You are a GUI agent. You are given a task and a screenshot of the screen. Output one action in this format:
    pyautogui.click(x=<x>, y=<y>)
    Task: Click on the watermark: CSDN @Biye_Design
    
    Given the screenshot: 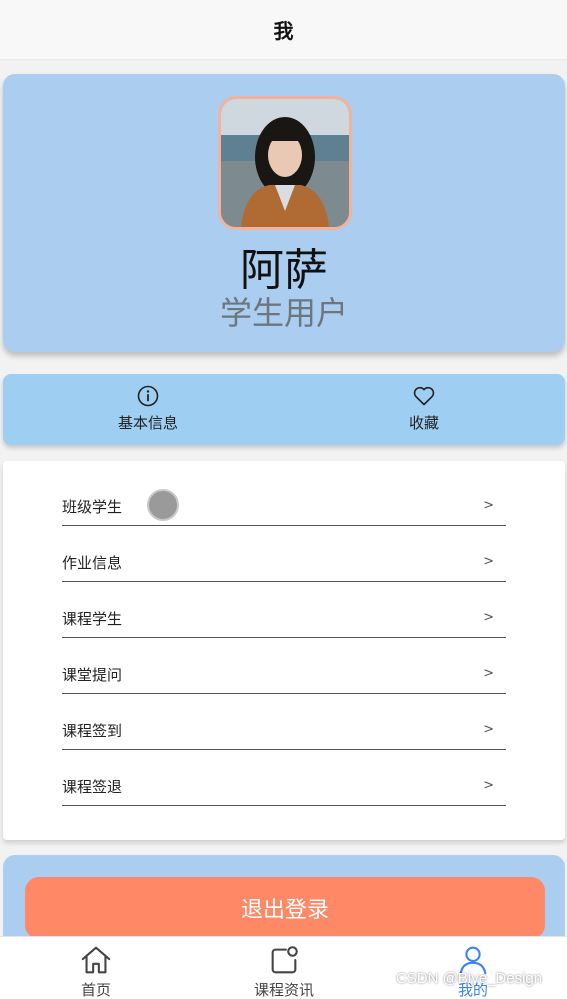 What is the action you would take?
    pyautogui.click(x=469, y=978)
    